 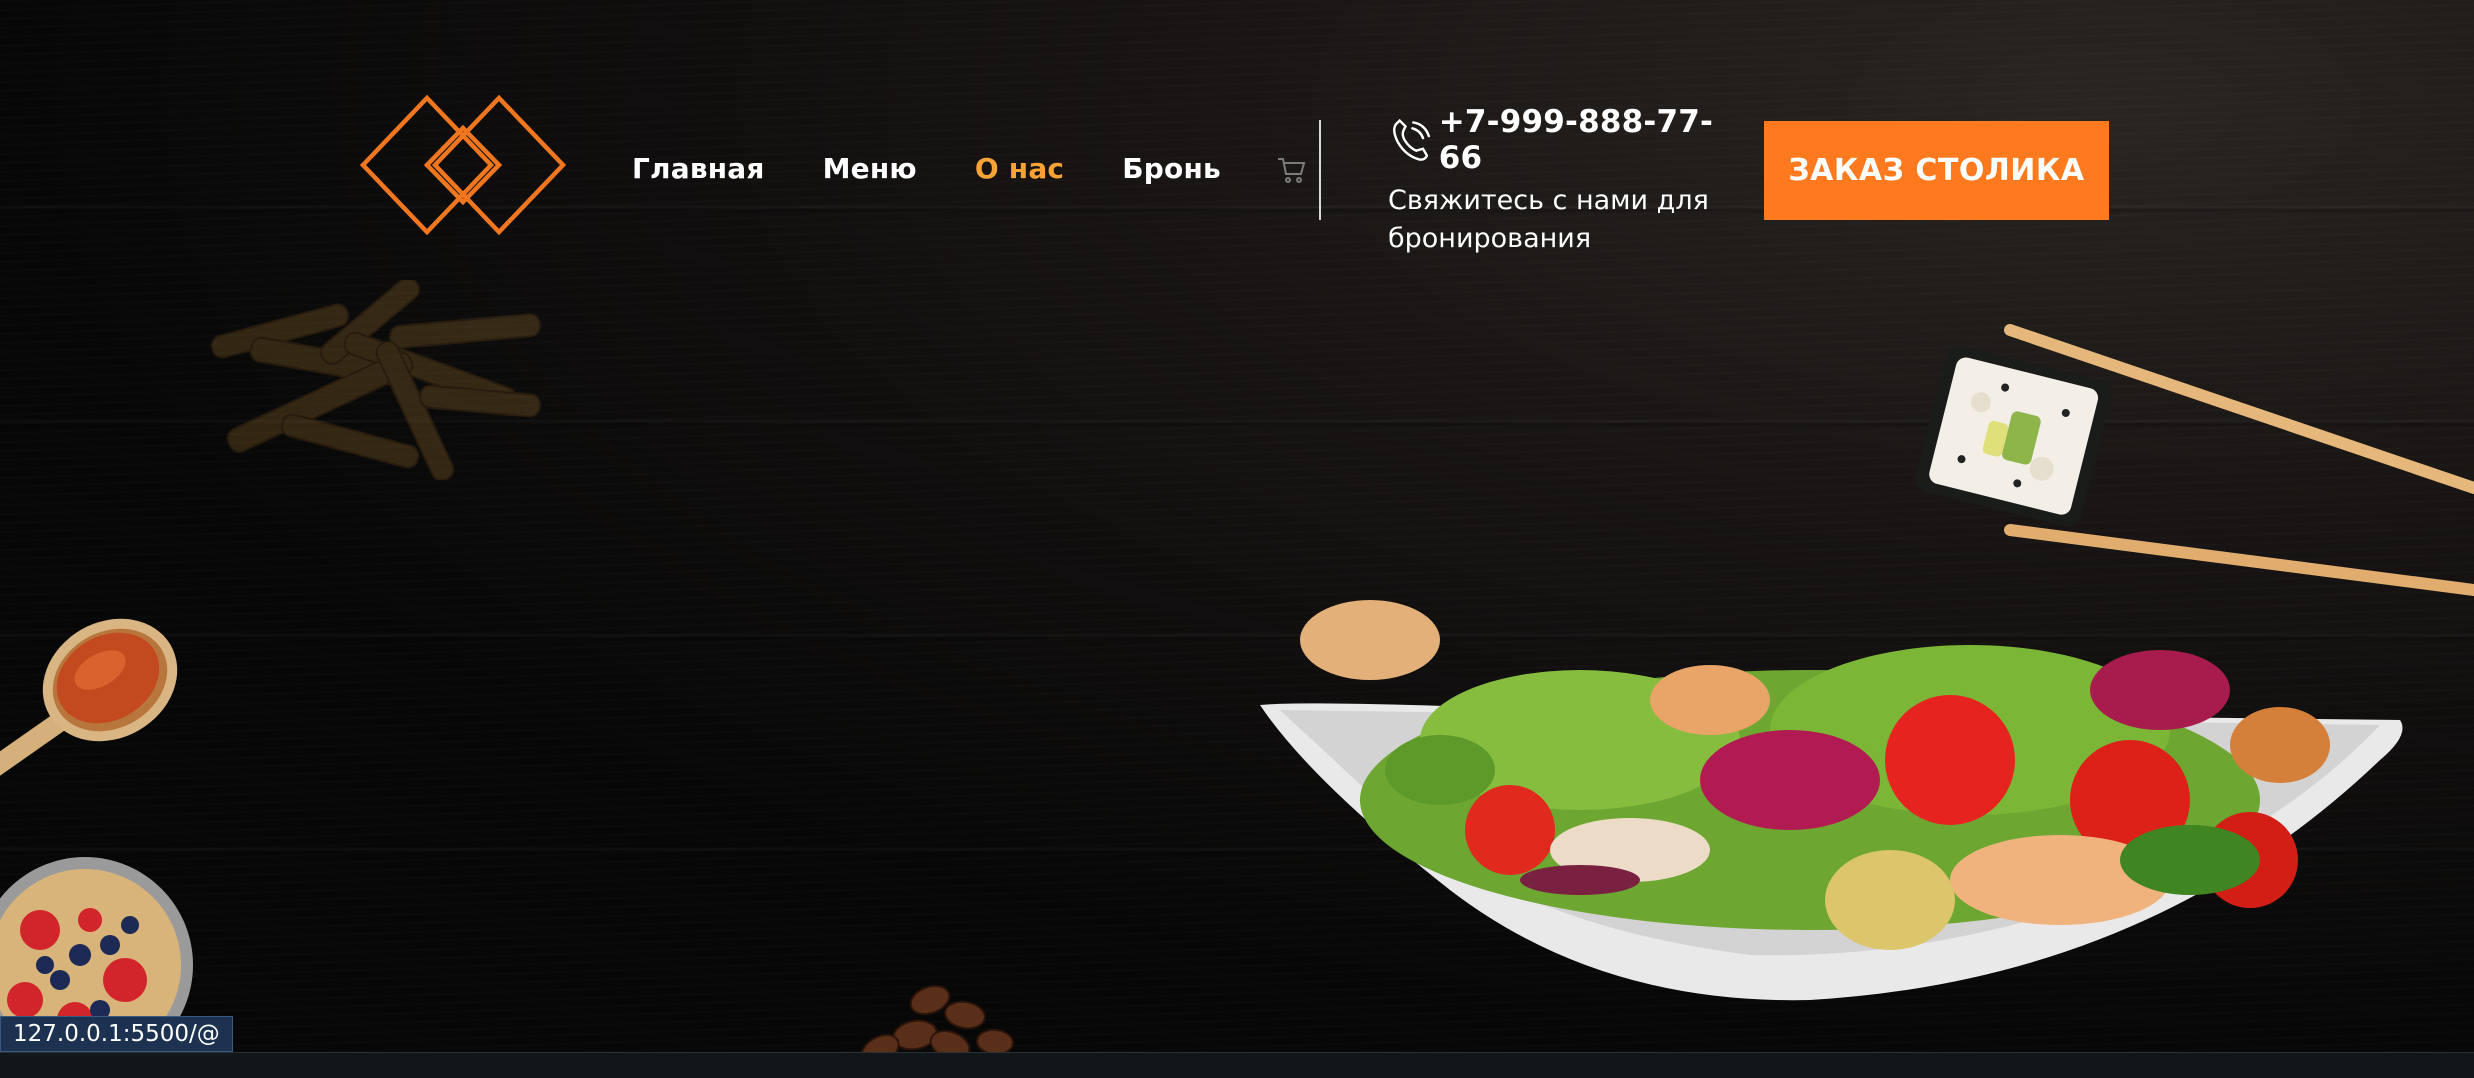 What do you see at coordinates (1412, 139) in the screenshot?
I see `phone-icon` at bounding box center [1412, 139].